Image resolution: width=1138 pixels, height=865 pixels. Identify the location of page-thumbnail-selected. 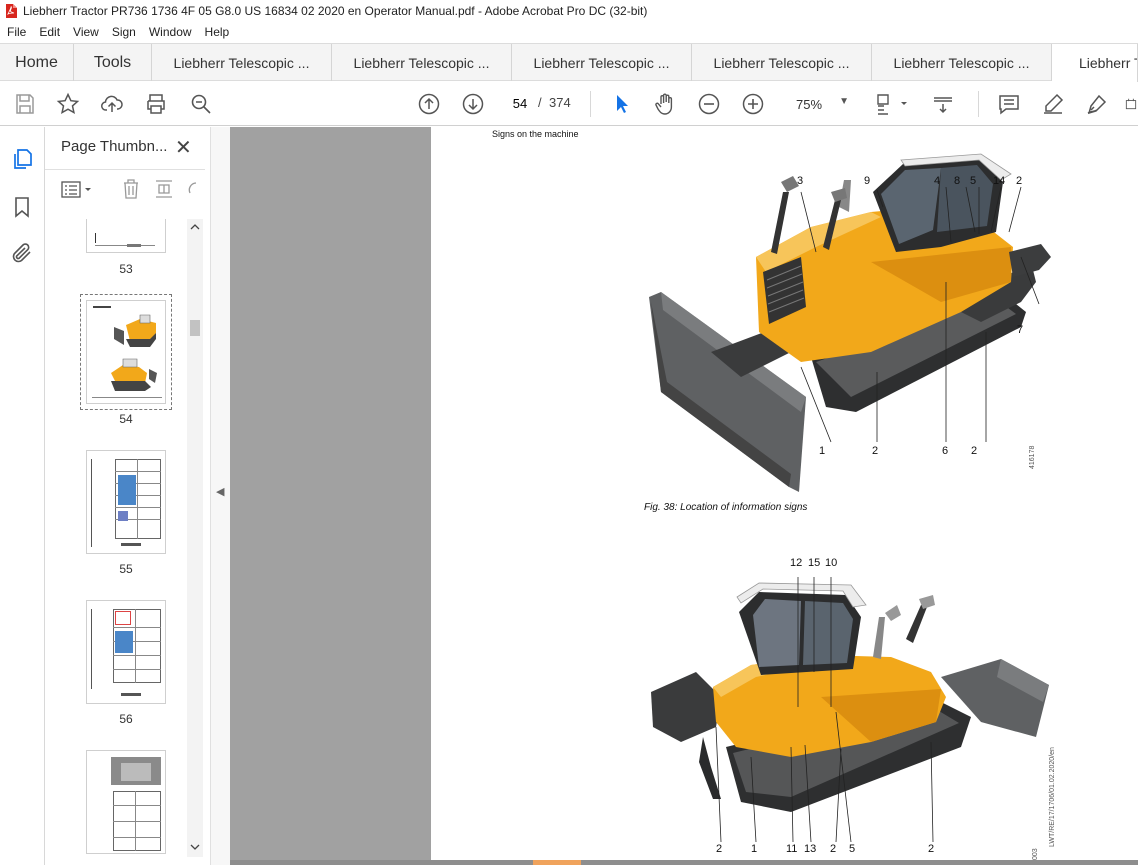
(126, 352).